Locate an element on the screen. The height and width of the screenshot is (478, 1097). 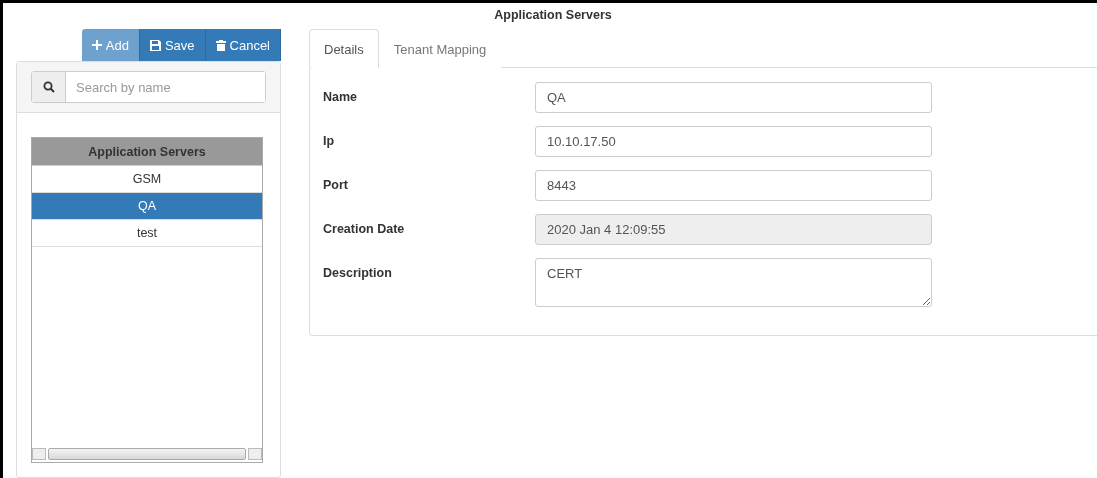
description-field: CERT is located at coordinates (733, 282).